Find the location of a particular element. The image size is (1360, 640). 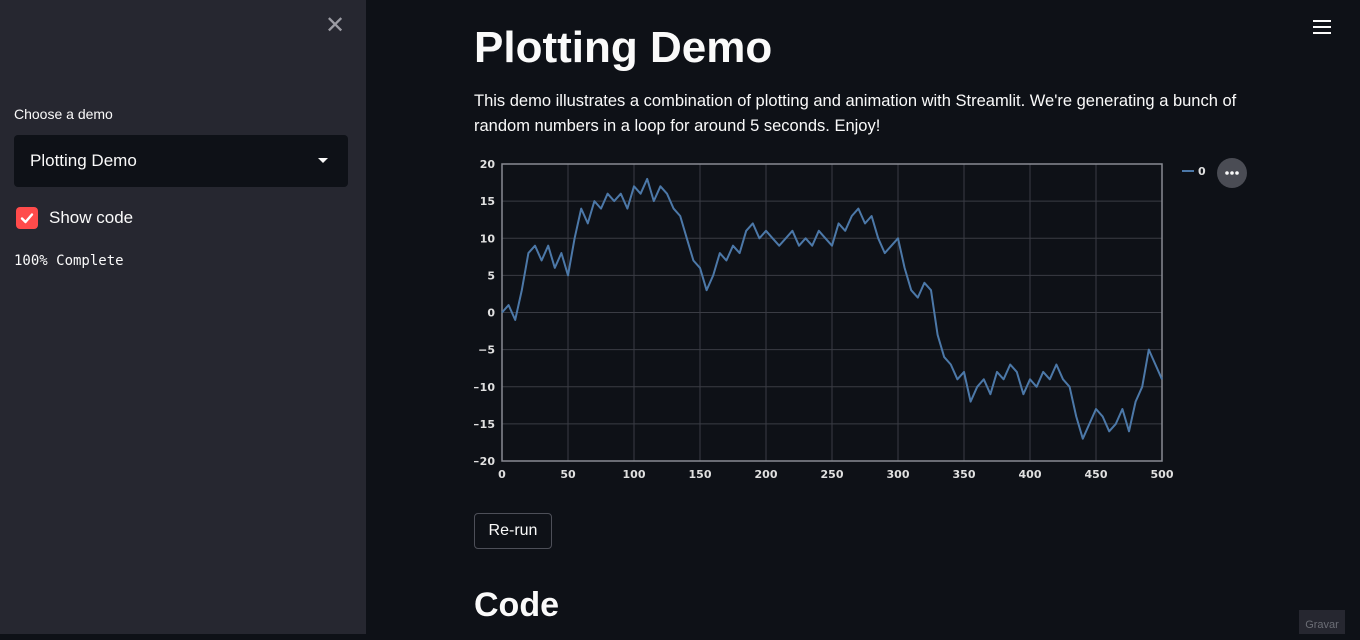

more-options-icon is located at coordinates (1232, 173).